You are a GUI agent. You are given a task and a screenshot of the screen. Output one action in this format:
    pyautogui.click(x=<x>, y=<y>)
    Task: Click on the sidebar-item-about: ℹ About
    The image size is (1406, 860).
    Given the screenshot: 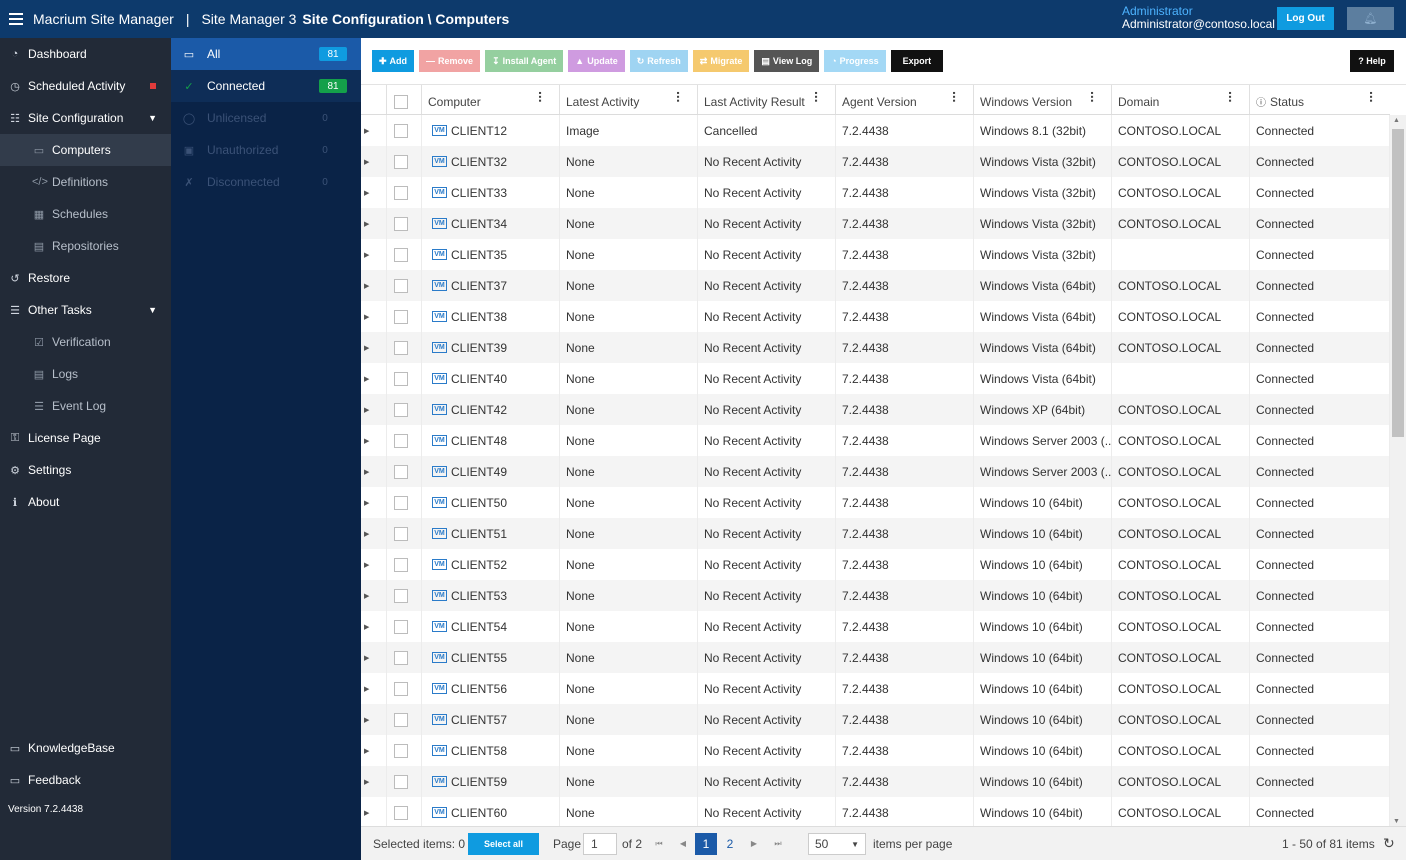 What is the action you would take?
    pyautogui.click(x=85, y=502)
    